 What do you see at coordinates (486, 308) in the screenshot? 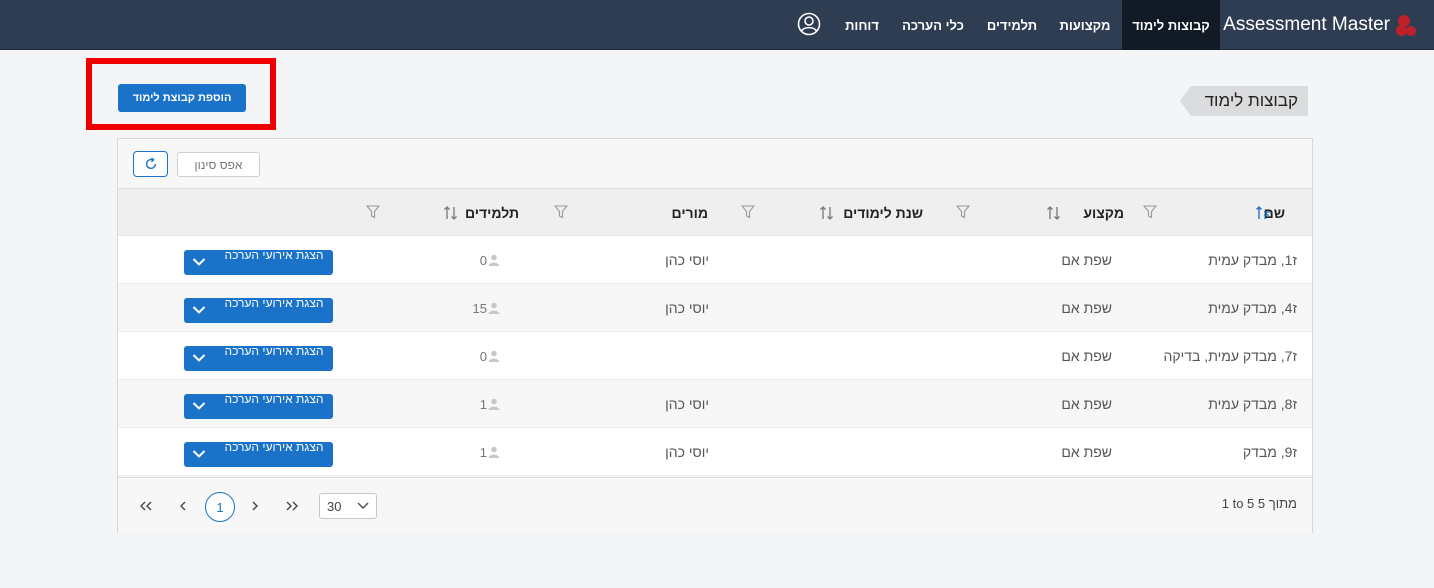
I see `cell-students: 15` at bounding box center [486, 308].